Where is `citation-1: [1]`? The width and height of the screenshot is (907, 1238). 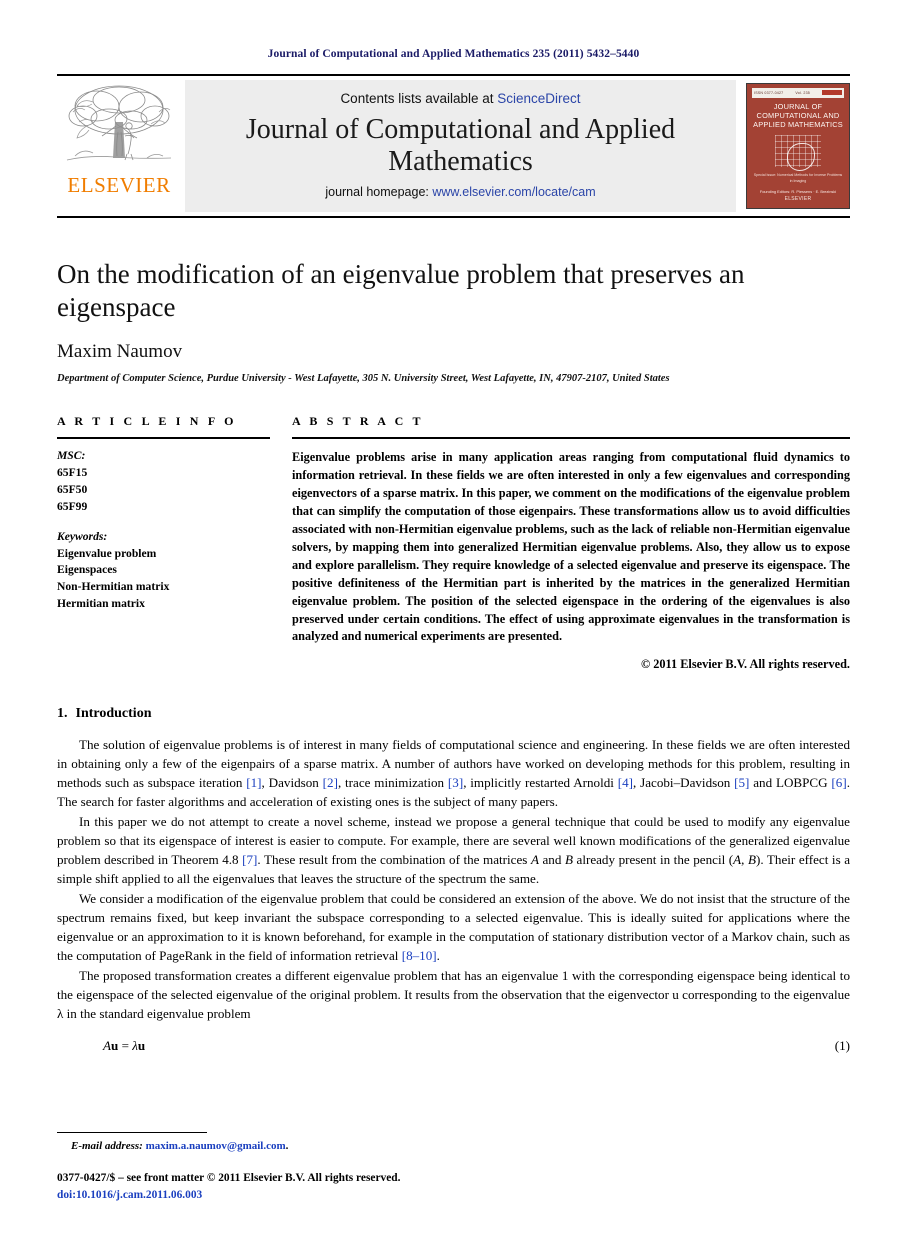
citation-1: [1] is located at coordinates (253, 782).